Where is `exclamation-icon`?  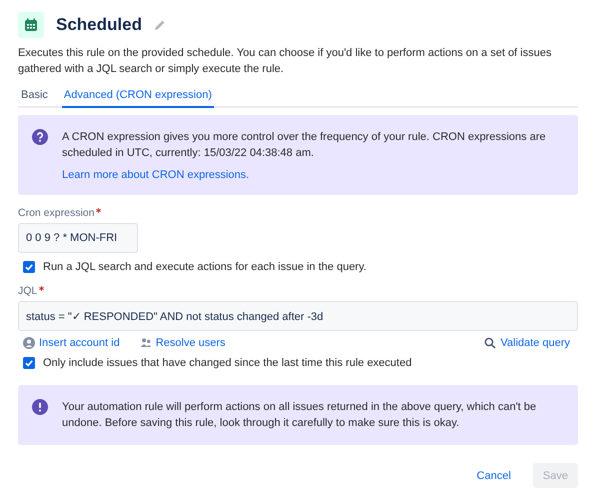
exclamation-icon is located at coordinates (40, 407).